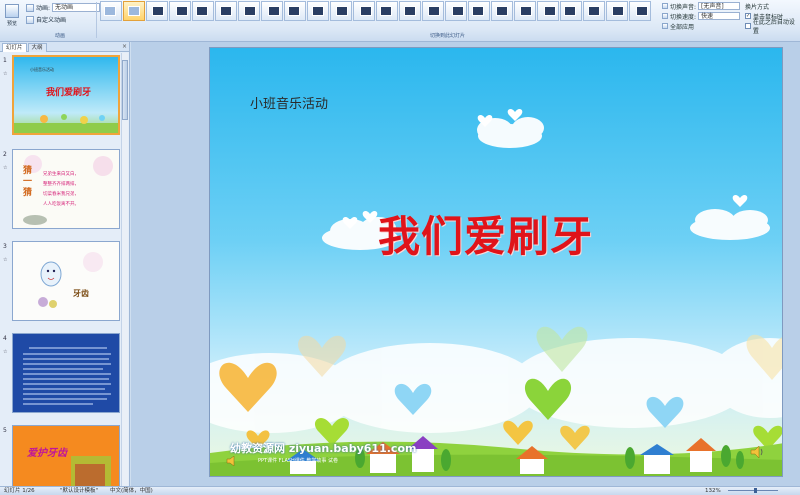 The image size is (800, 495). What do you see at coordinates (665, 6) in the screenshot?
I see `sound-icon` at bounding box center [665, 6].